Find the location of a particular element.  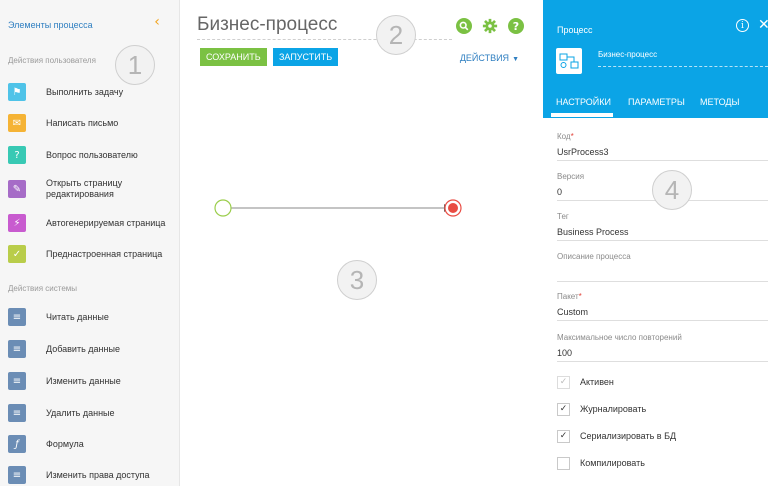

element-edit-data: ≡ Изменить данные is located at coordinates (91, 381).